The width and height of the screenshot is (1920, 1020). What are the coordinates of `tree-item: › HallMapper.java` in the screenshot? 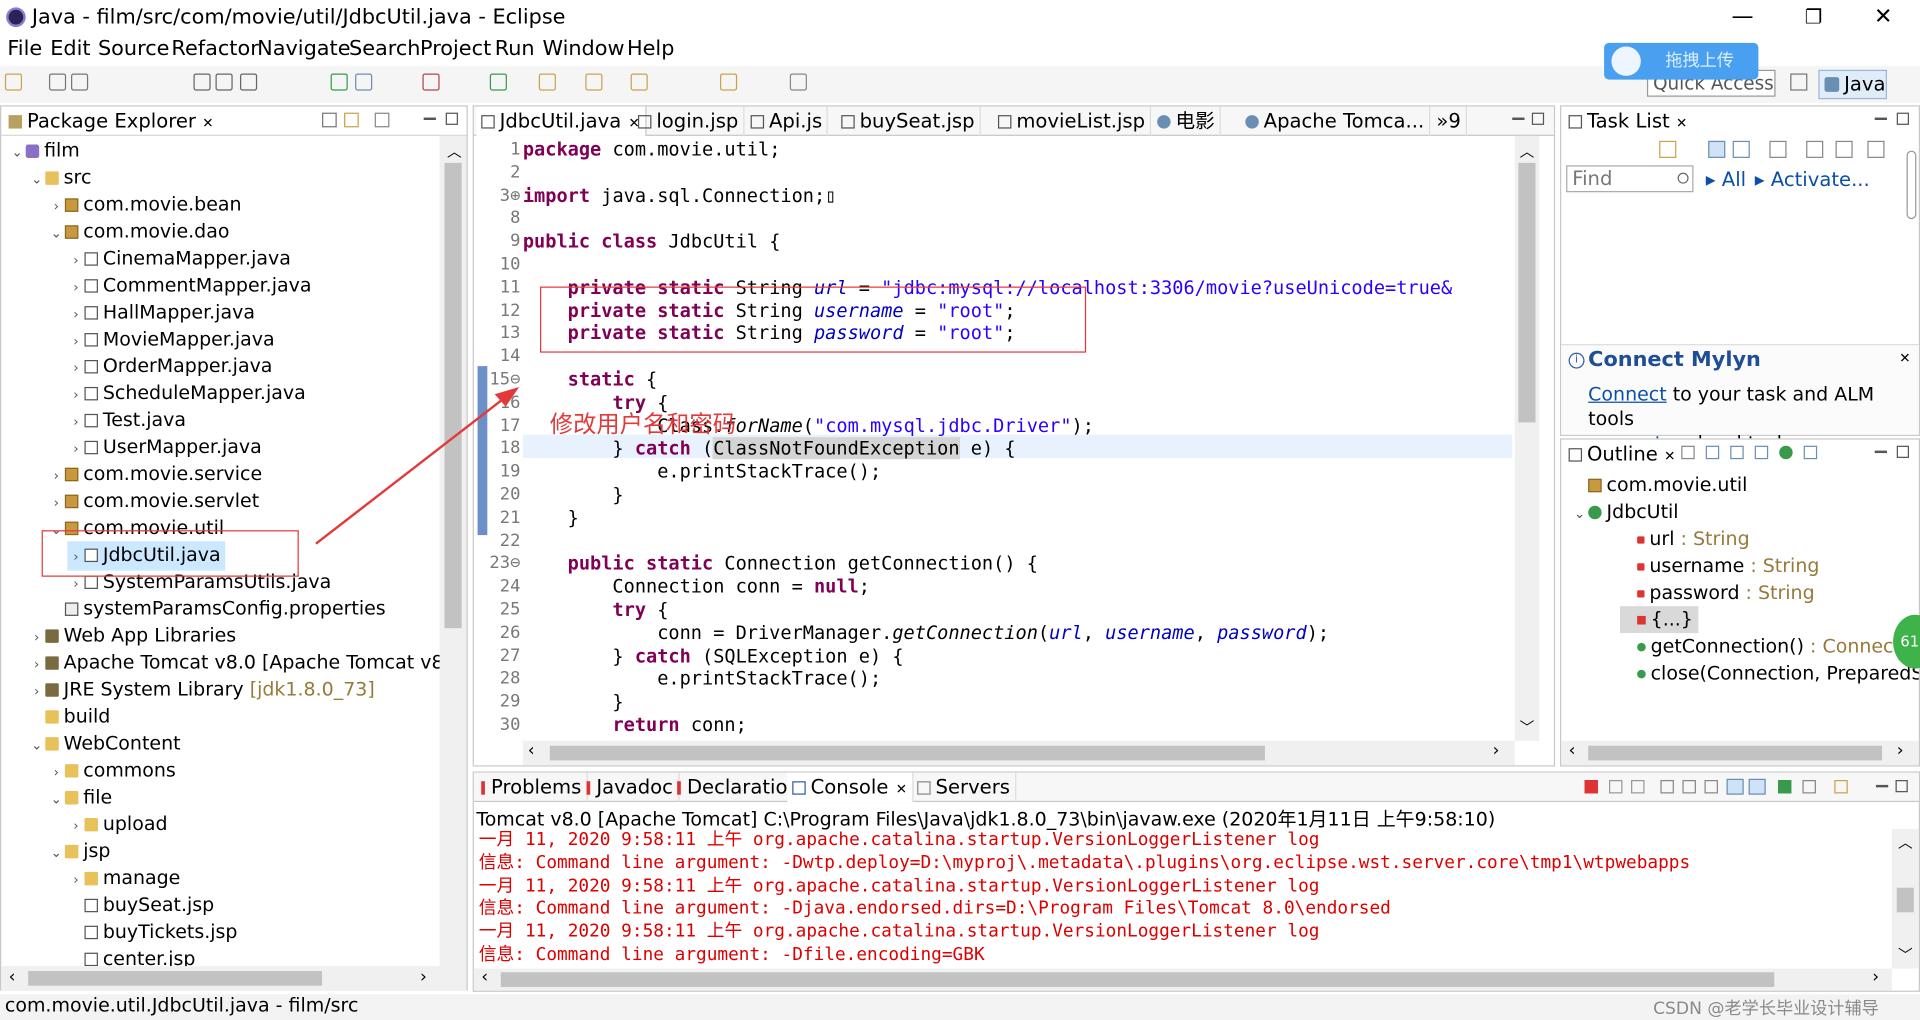 It's located at (161, 313).